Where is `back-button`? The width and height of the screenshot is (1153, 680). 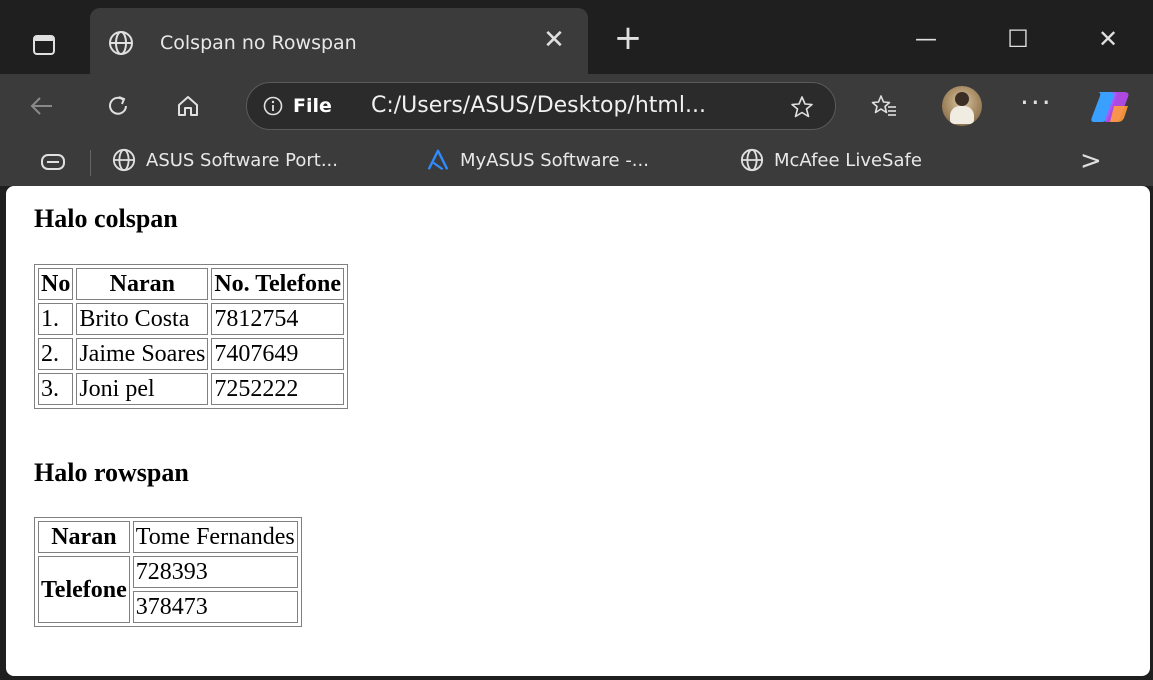
back-button is located at coordinates (42, 106).